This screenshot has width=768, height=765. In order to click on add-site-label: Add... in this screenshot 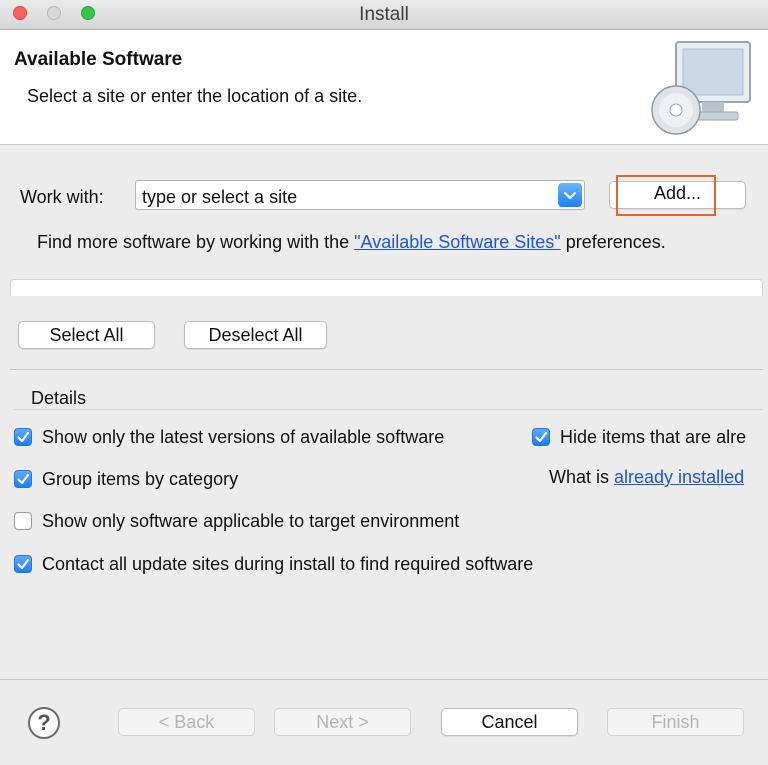, I will do `click(677, 193)`.